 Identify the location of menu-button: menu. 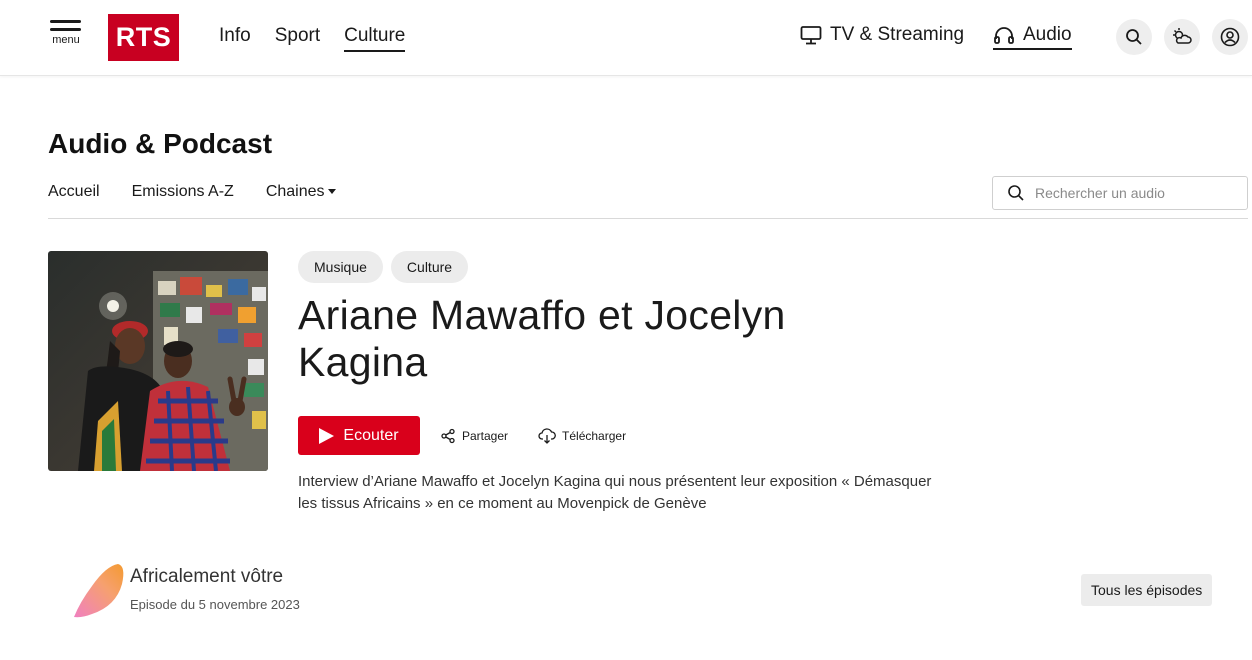
(66, 38).